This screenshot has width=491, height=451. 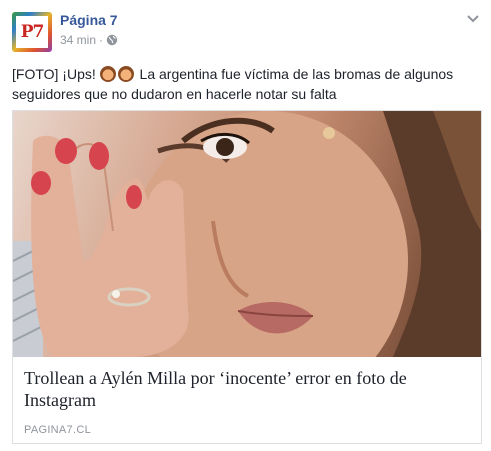 What do you see at coordinates (78, 40) in the screenshot?
I see `post-timestamp: 34 min` at bounding box center [78, 40].